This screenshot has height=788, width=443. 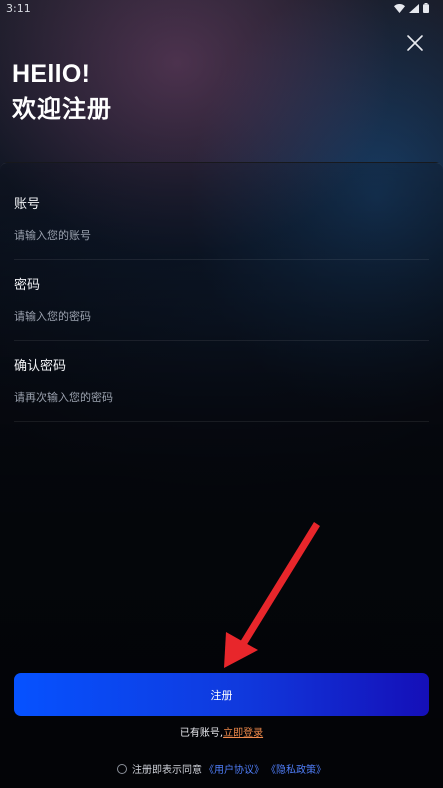 I want to click on register-button: 注册, so click(x=221, y=694).